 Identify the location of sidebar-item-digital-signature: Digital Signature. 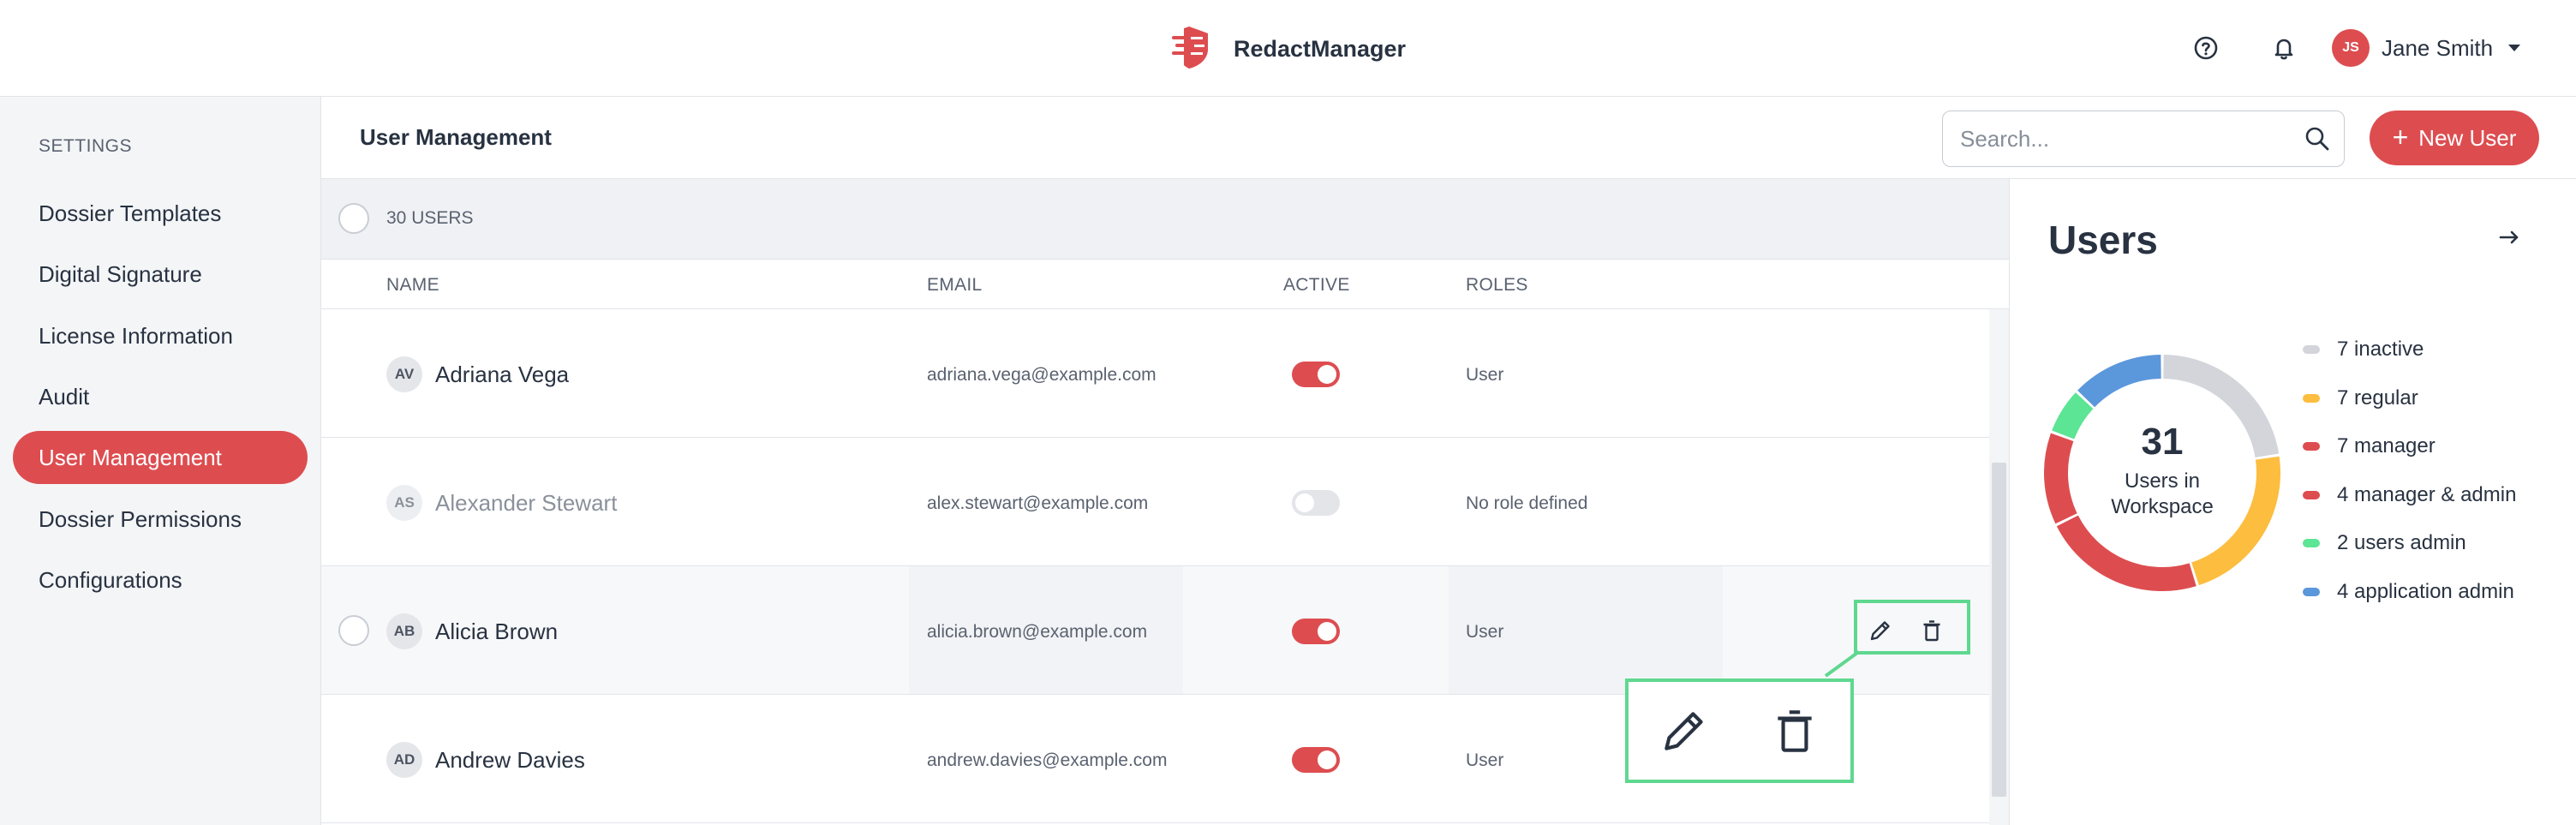
(161, 274).